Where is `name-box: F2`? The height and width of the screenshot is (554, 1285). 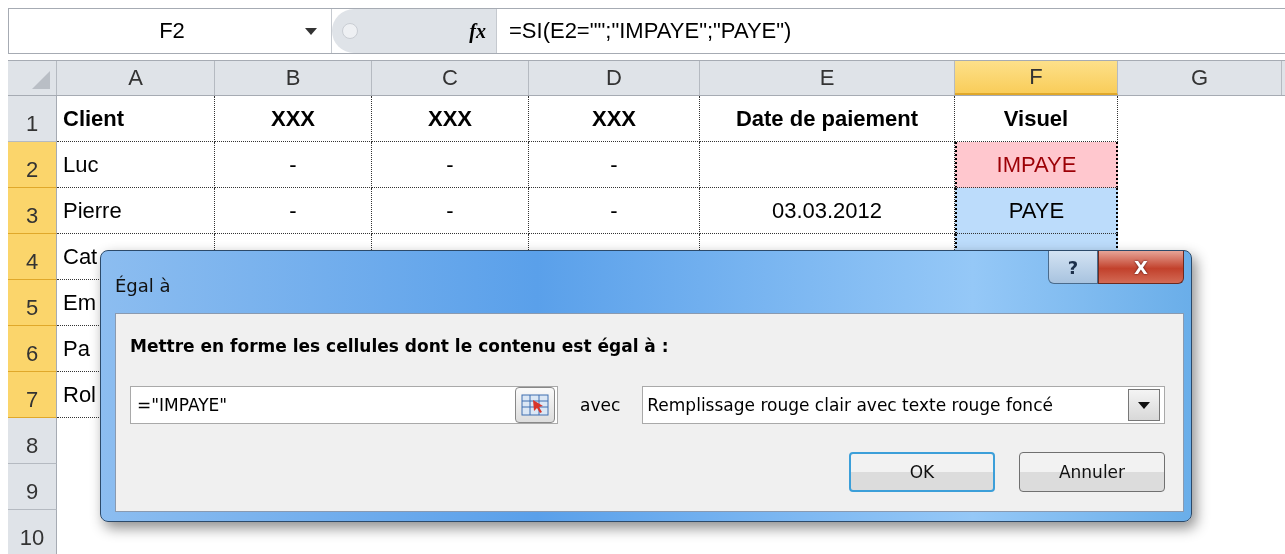 name-box: F2 is located at coordinates (170, 31).